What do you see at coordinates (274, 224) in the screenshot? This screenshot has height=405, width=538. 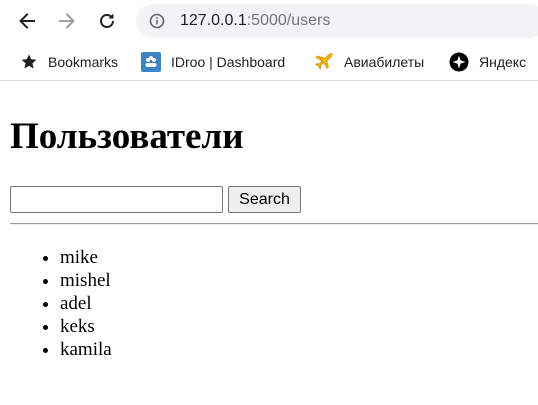 I see `divider` at bounding box center [274, 224].